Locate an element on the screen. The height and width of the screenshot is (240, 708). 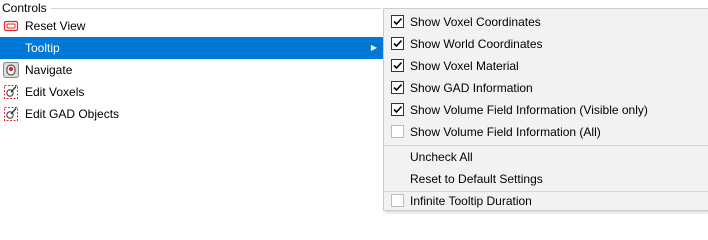
edit-voxels-icon is located at coordinates (11, 92).